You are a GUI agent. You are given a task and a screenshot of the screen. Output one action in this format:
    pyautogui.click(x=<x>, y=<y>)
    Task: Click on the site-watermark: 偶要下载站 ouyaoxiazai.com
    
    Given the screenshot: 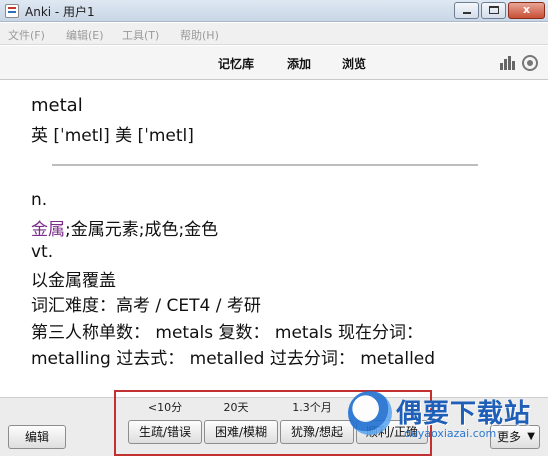 What is the action you would take?
    pyautogui.click(x=444, y=421)
    